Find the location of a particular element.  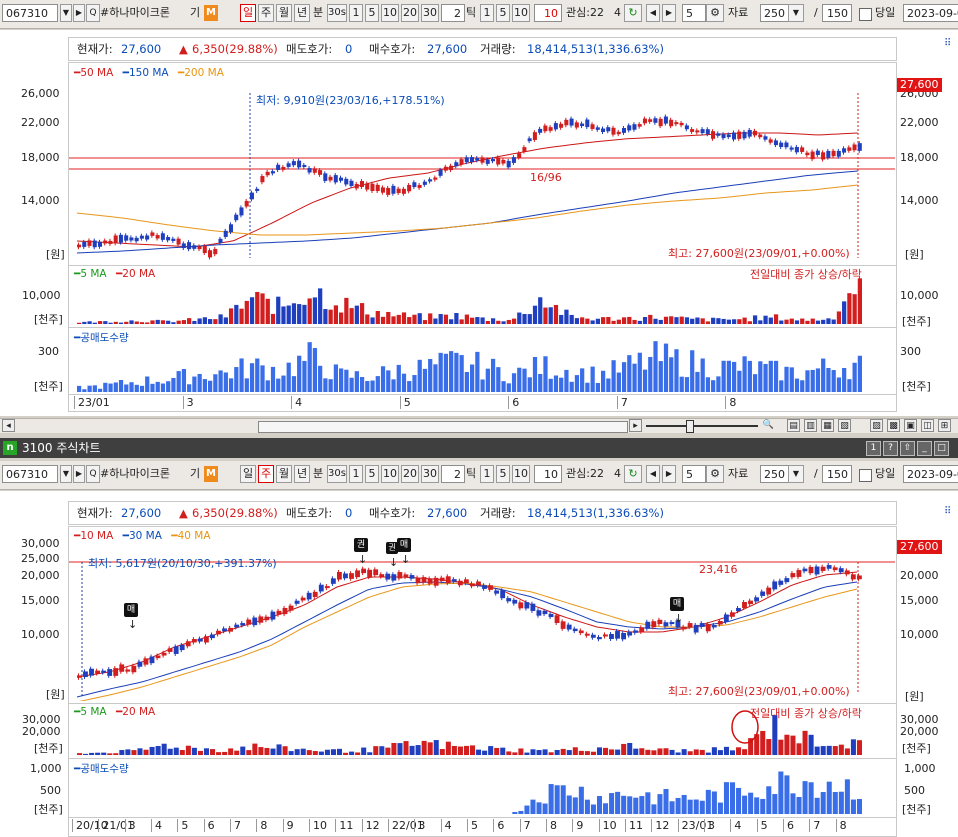

zoom-icon: 🔍 is located at coordinates (768, 425).